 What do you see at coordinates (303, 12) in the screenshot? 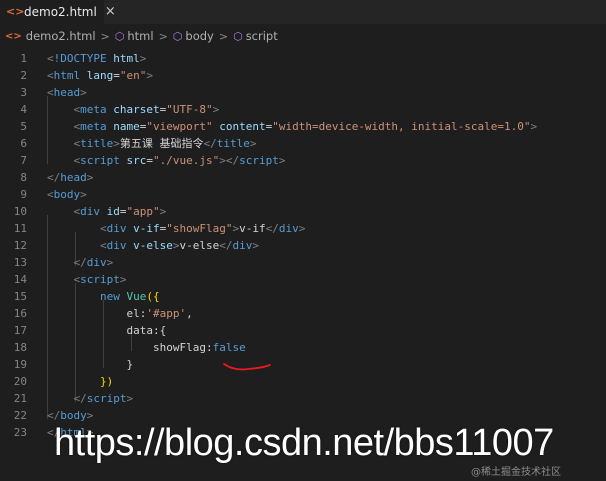
I see `tab-bar: <> demo2.html ×` at bounding box center [303, 12].